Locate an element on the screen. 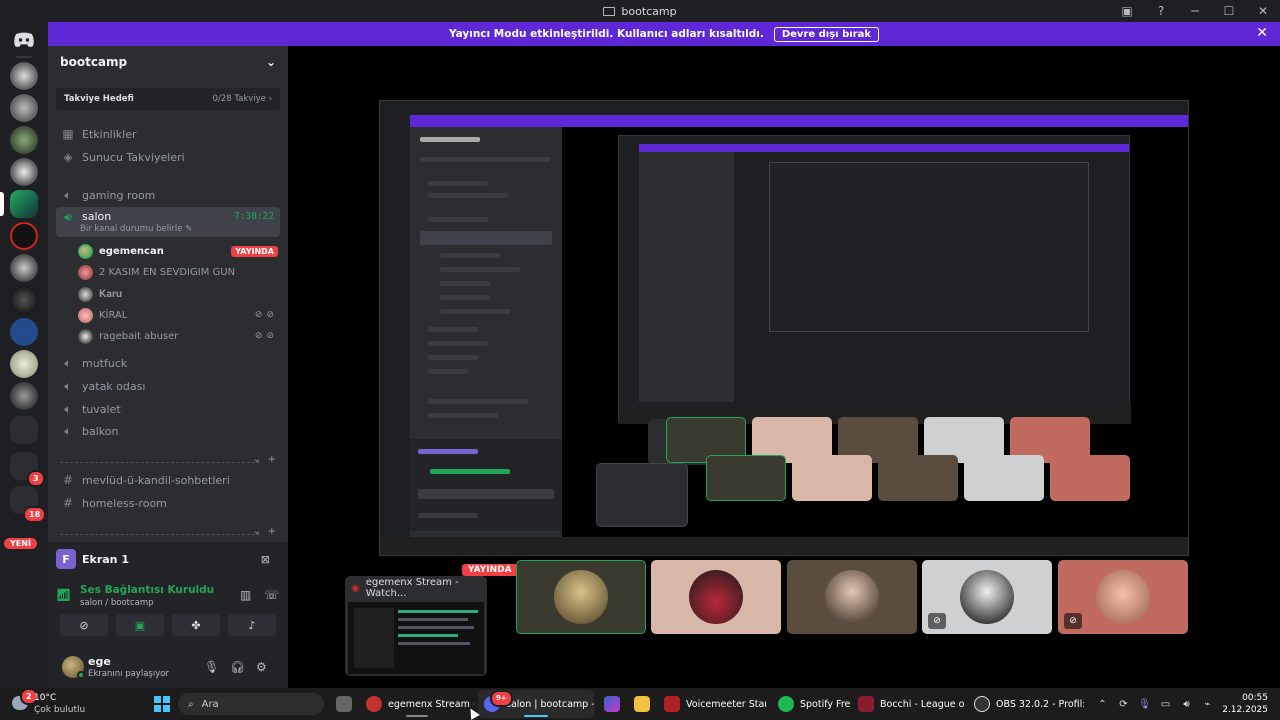 The height and width of the screenshot is (720, 1280). discord-logo-icon is located at coordinates (24, 39).